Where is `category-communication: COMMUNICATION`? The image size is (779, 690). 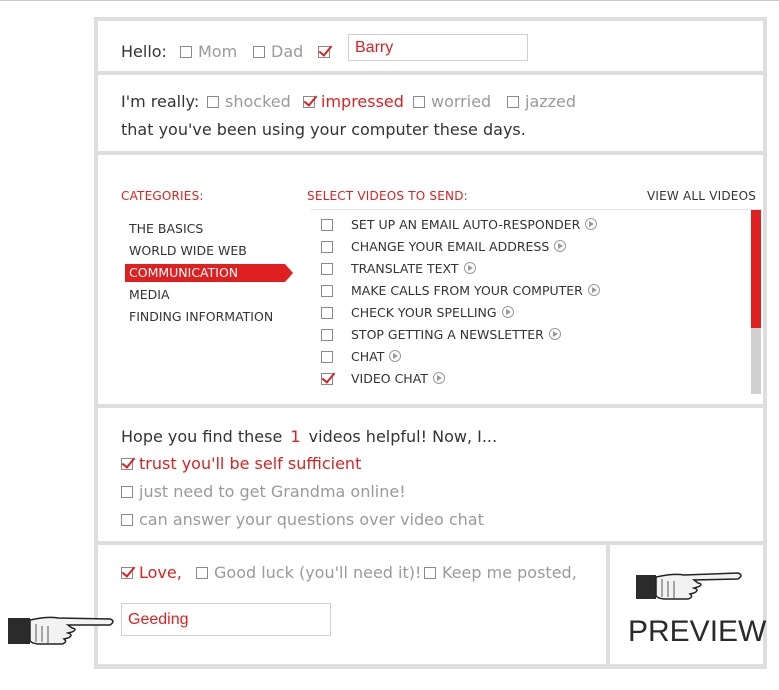 category-communication: COMMUNICATION is located at coordinates (209, 273).